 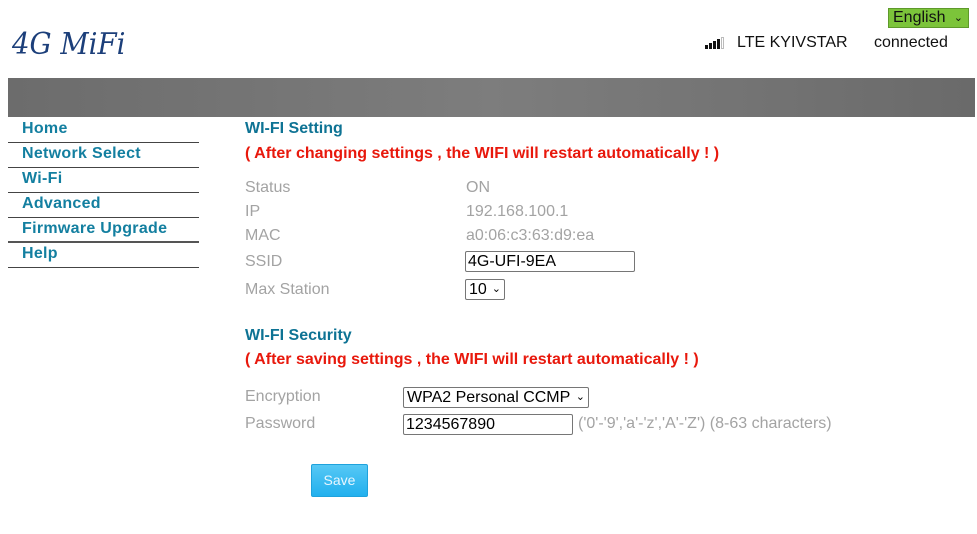 I want to click on connection-status: connected, so click(x=911, y=42).